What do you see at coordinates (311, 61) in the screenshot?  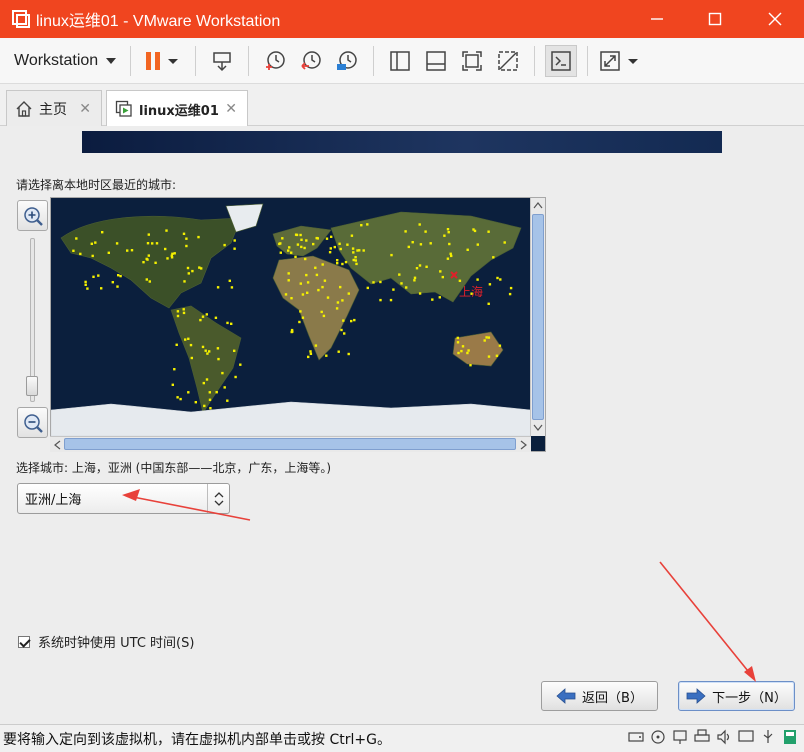 I see `revert-snapshot-button` at bounding box center [311, 61].